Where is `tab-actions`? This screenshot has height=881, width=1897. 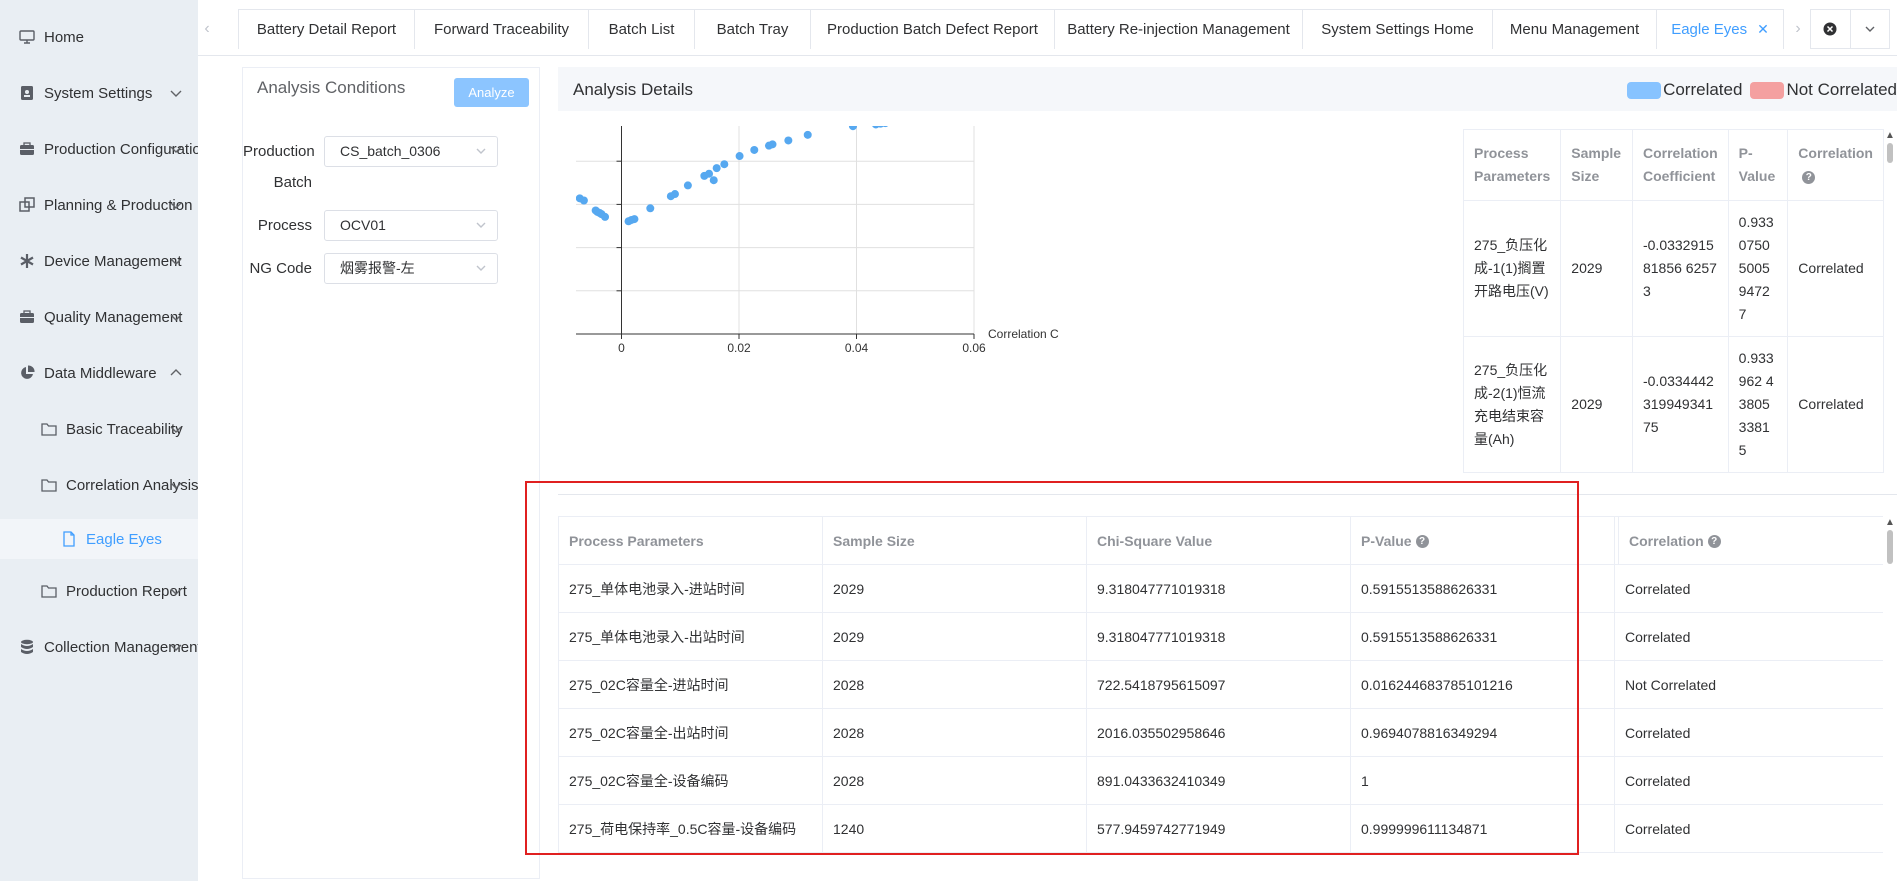 tab-actions is located at coordinates (1850, 29).